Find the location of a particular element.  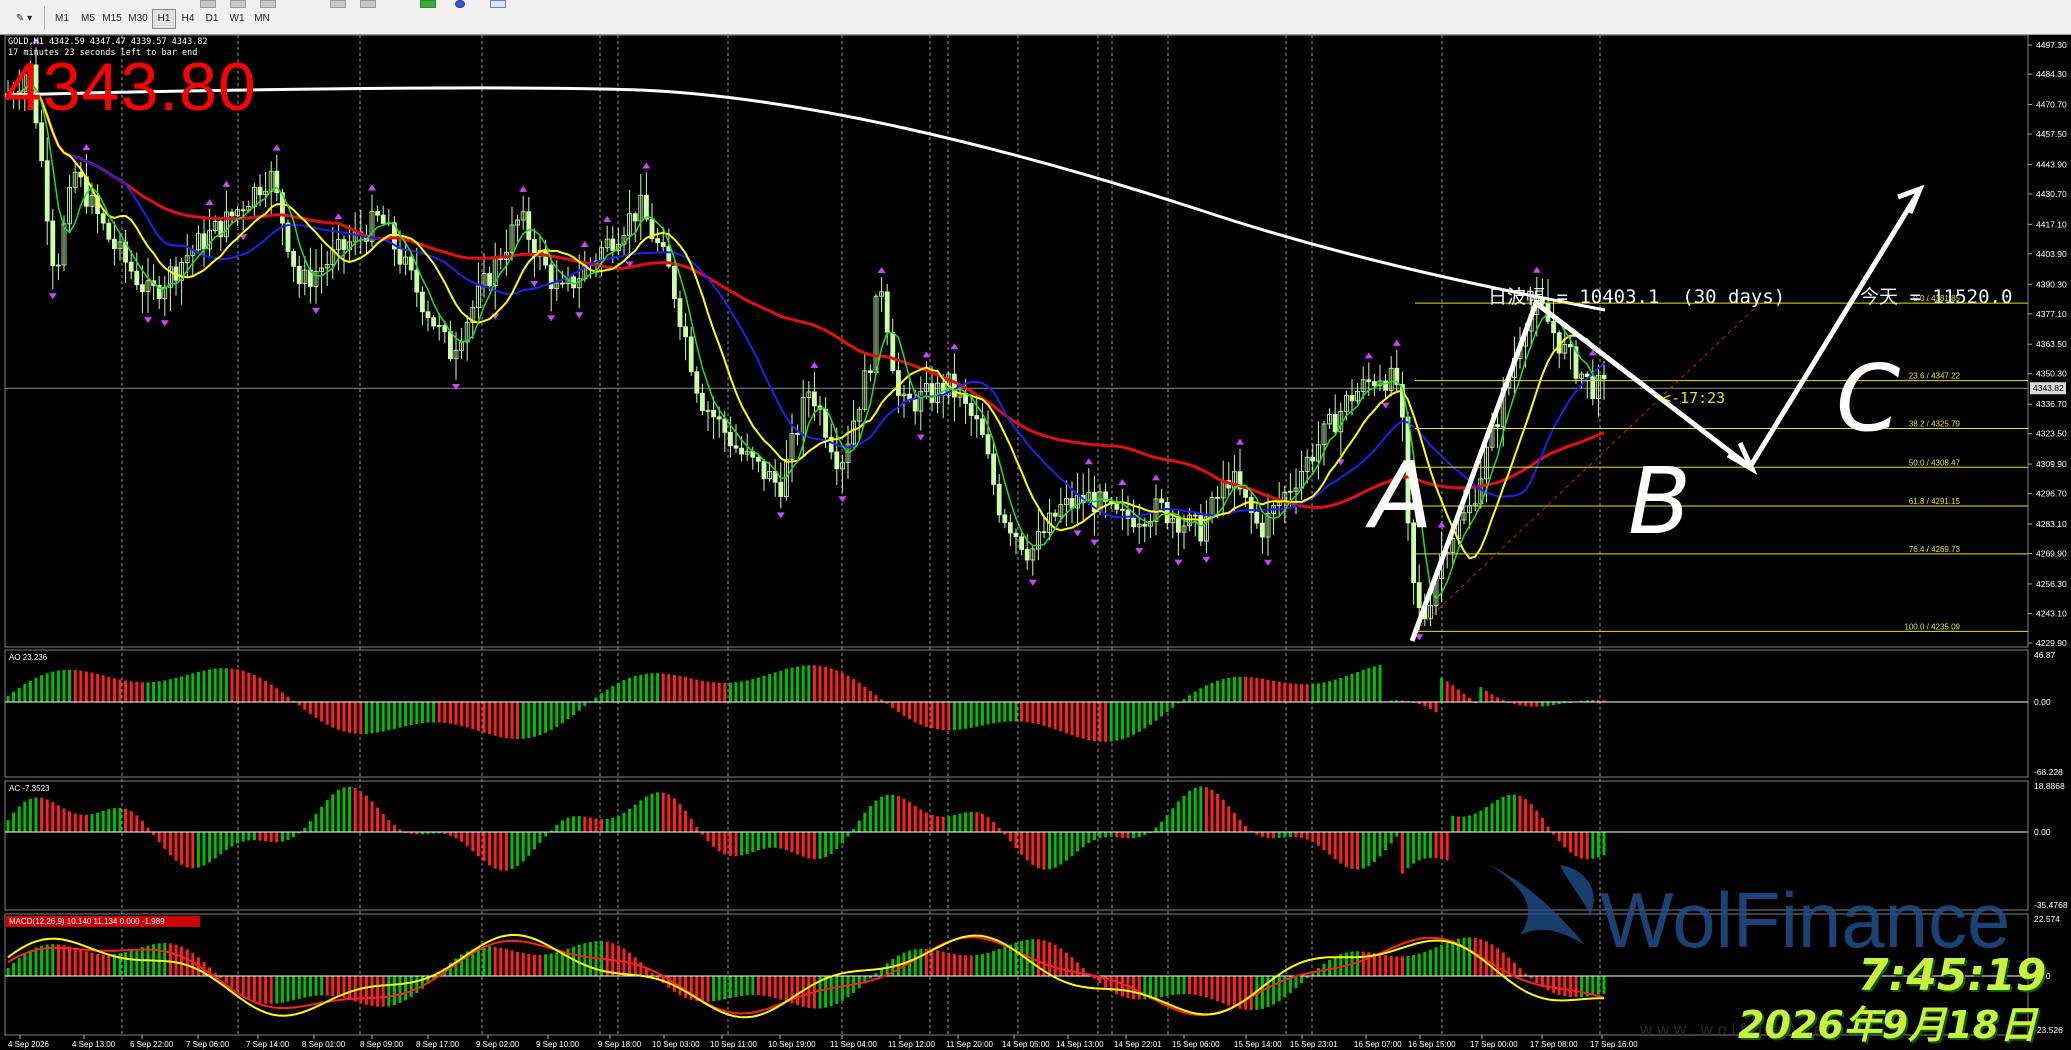

window-icon is located at coordinates (498, 4).